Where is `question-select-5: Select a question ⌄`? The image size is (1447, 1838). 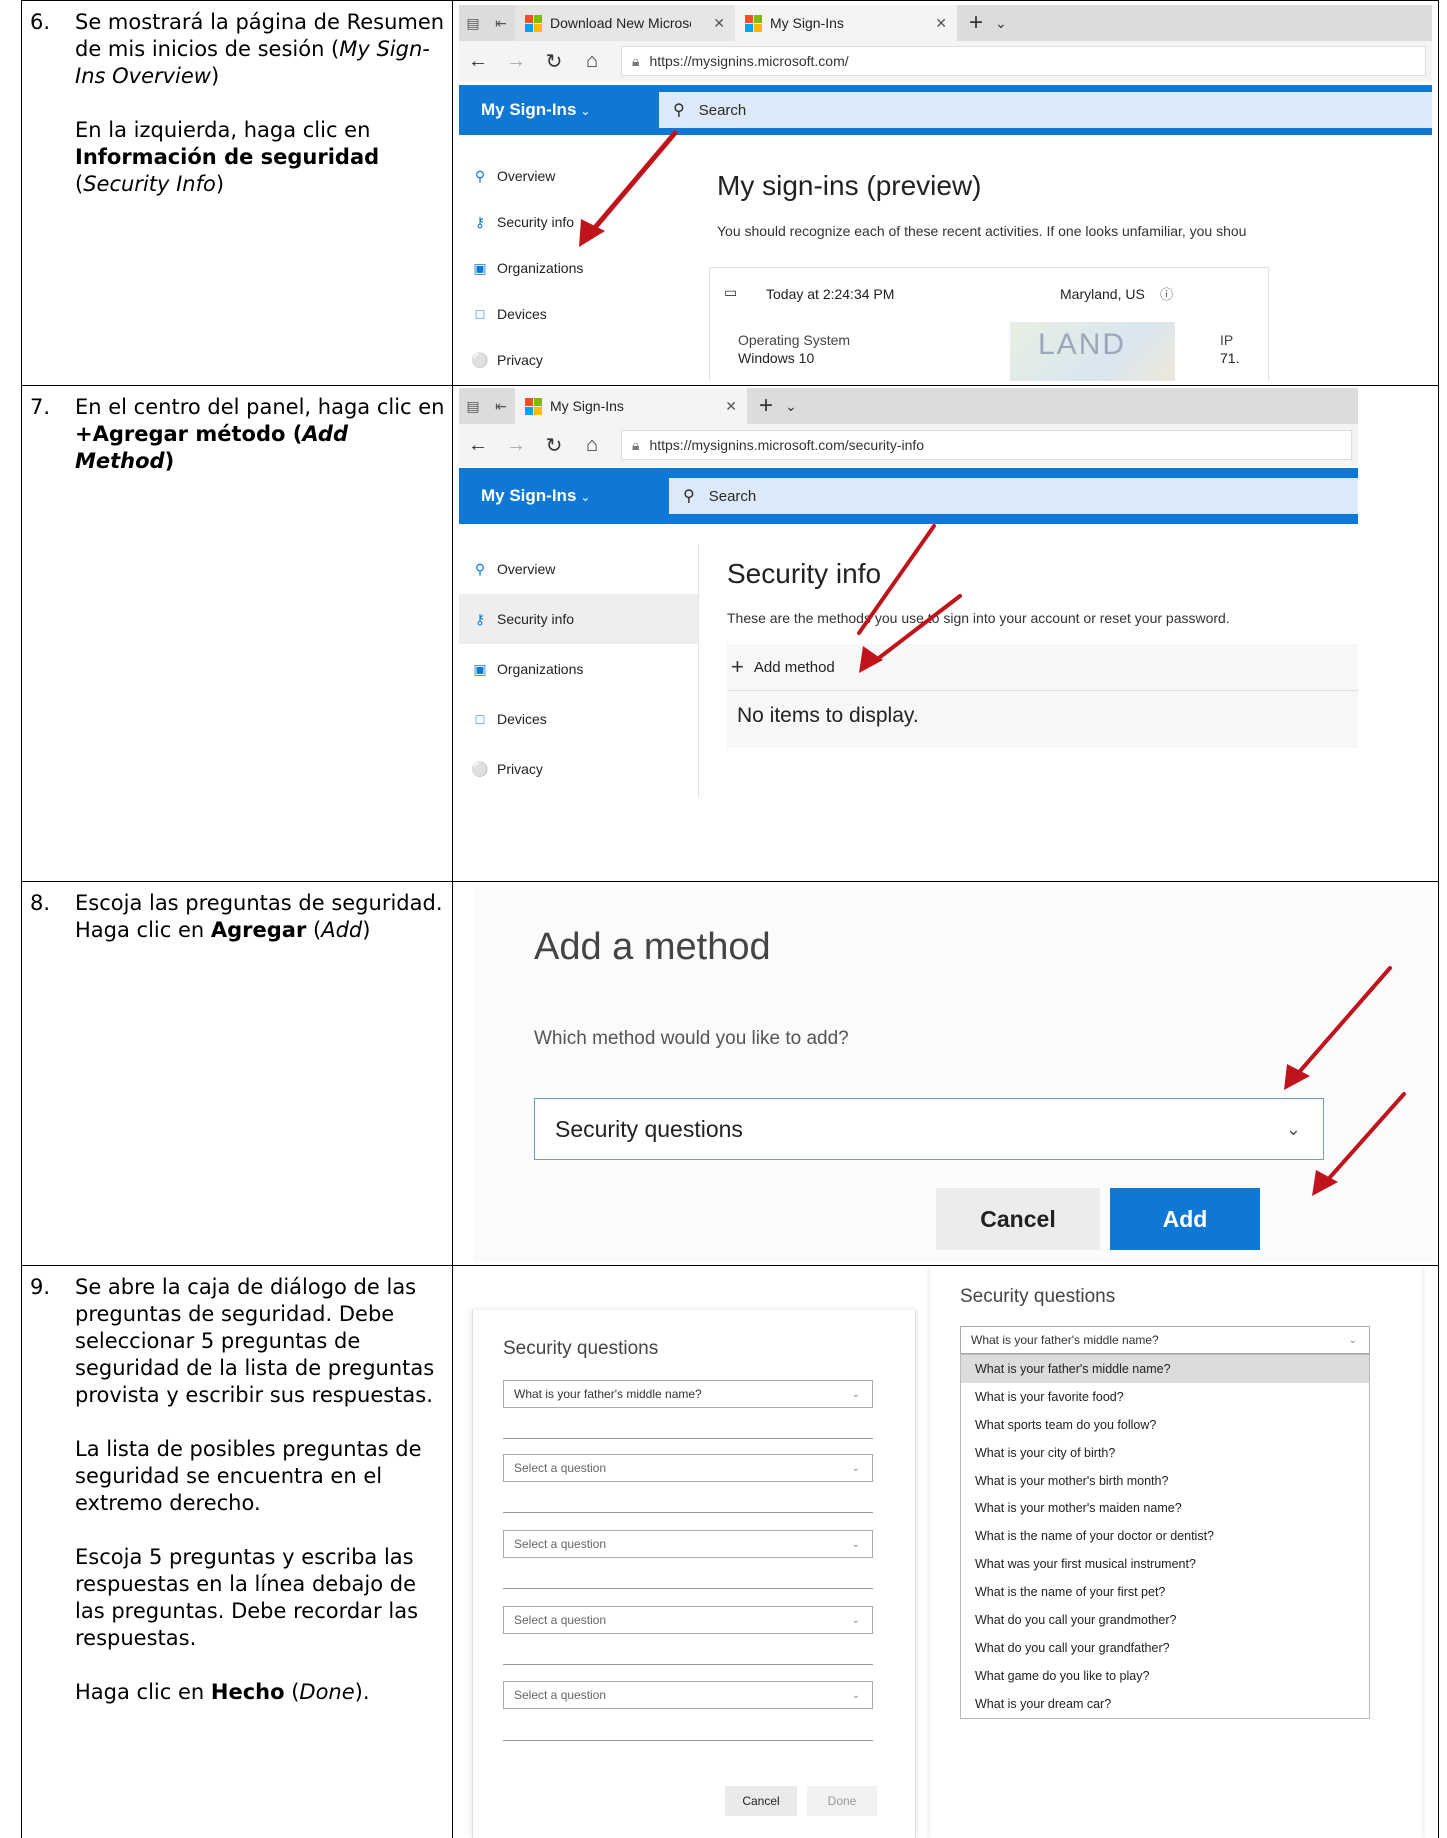
question-select-5: Select a question ⌄ is located at coordinates (688, 1695).